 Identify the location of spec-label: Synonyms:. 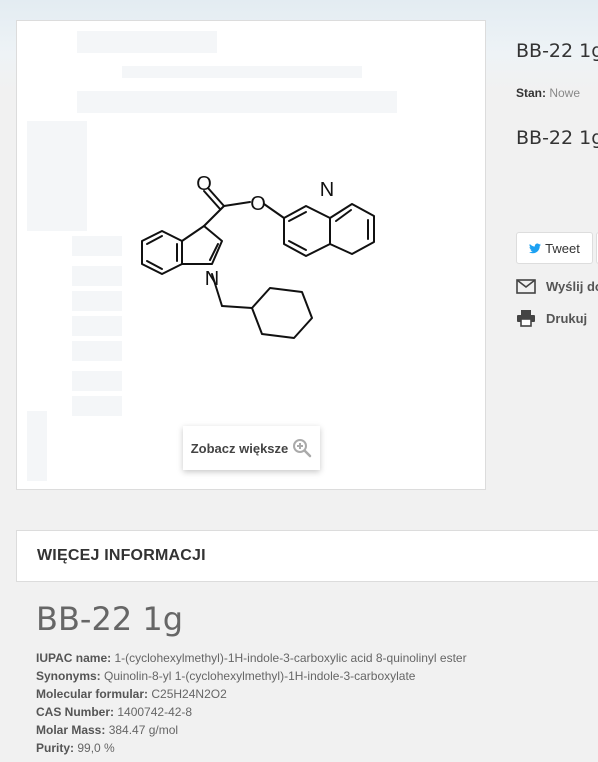
(68, 676).